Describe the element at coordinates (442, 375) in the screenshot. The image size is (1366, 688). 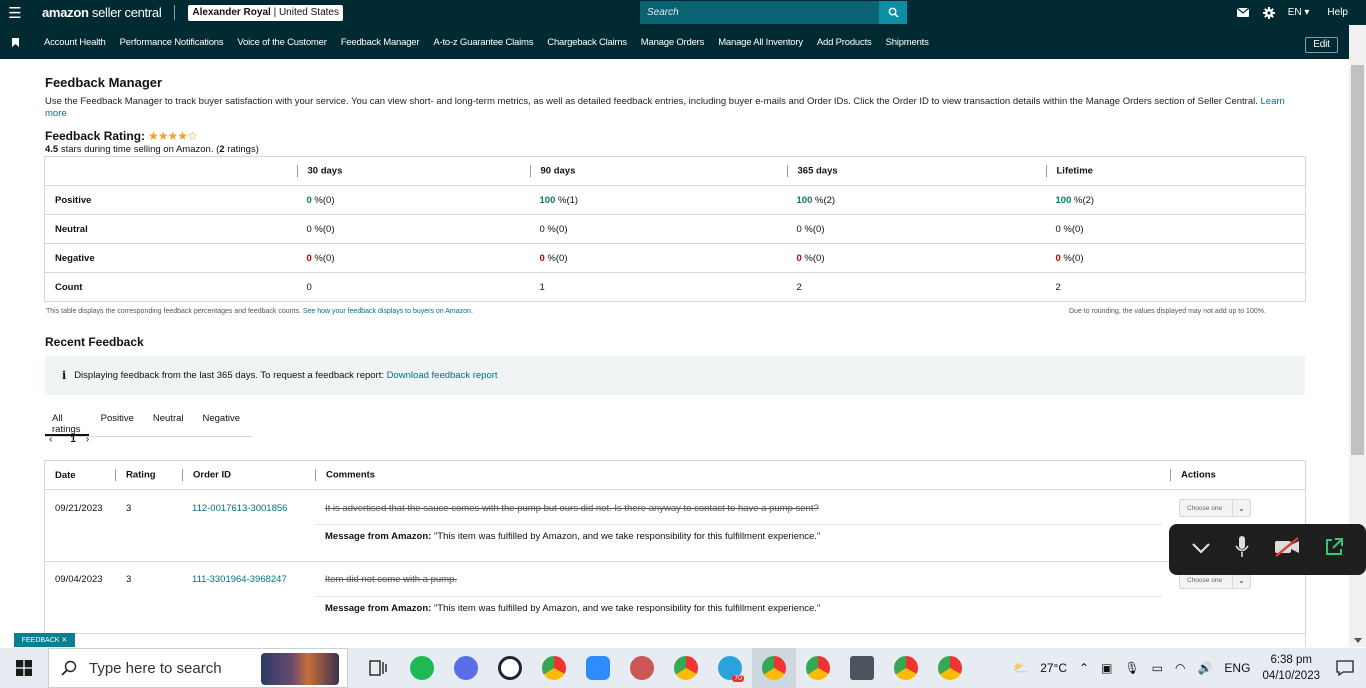
I see `download-report-link: Download feedback report` at that location.